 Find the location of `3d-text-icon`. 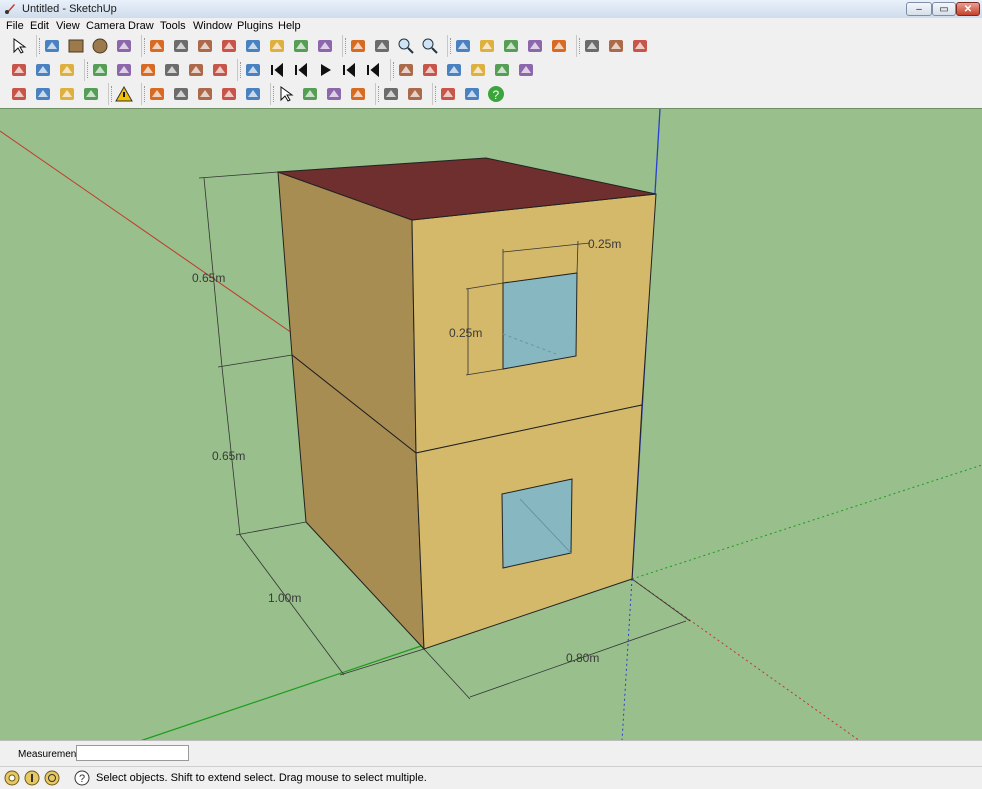

3d-text-icon is located at coordinates (526, 70).